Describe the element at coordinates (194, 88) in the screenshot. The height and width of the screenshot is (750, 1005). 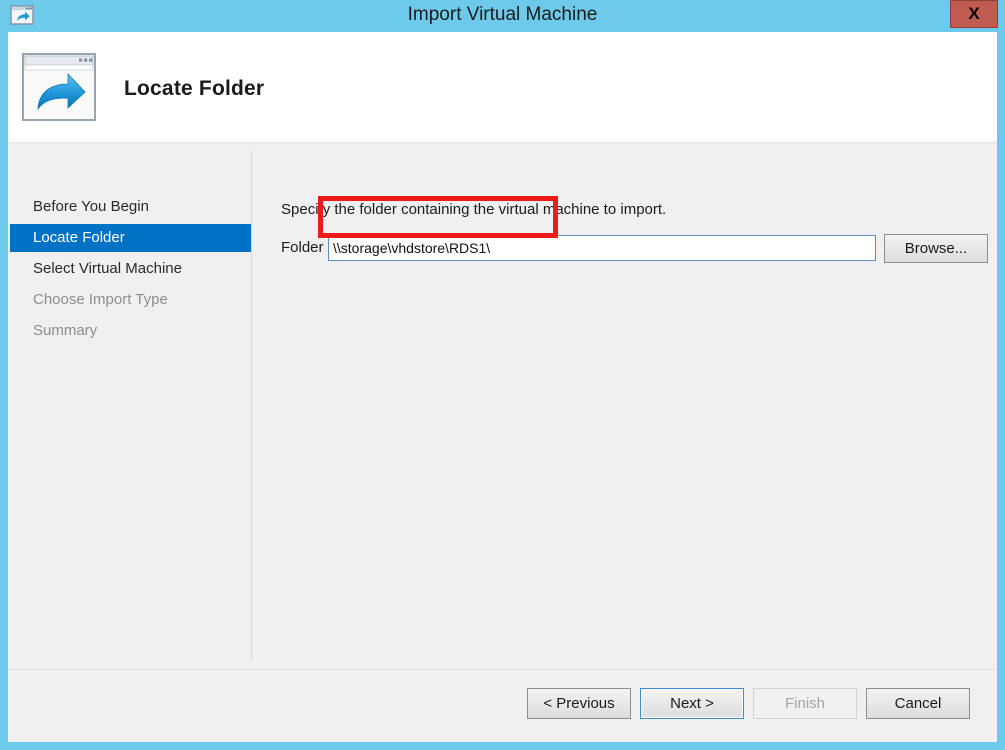
I see `page-title: Locate Folder` at that location.